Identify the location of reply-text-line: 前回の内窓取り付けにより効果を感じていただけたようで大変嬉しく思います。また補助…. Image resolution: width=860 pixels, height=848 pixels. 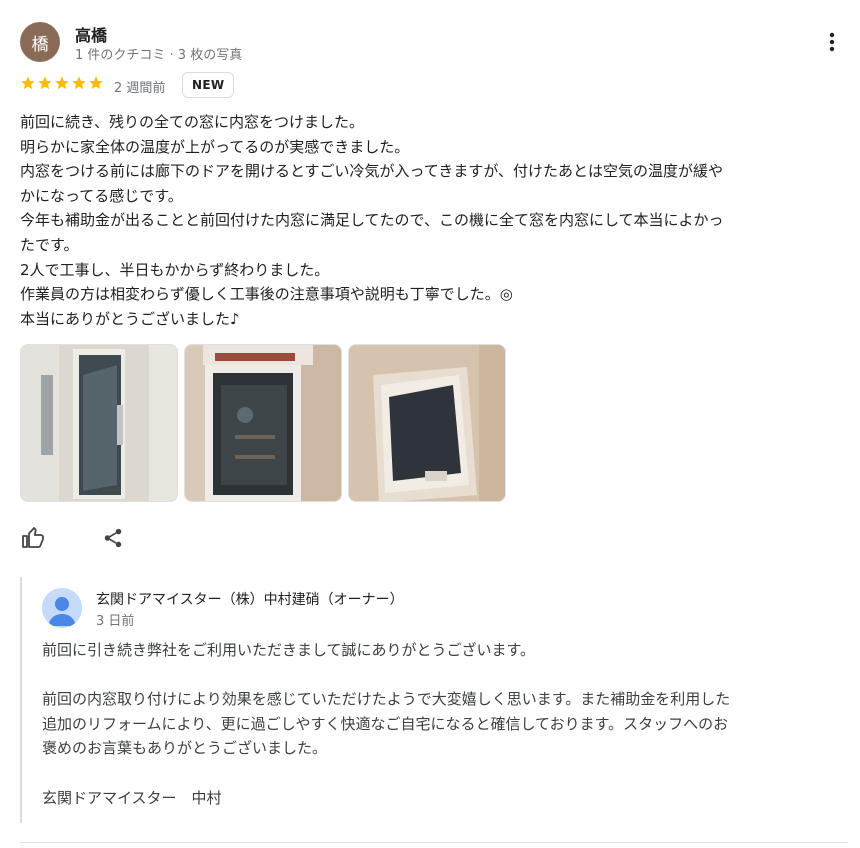
(386, 699).